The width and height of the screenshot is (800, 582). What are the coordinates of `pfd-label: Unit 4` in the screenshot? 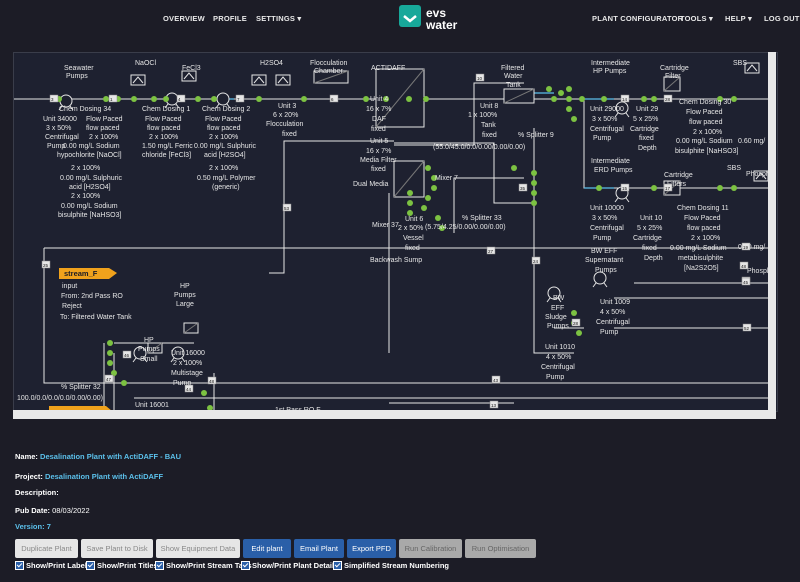 It's located at (379, 99).